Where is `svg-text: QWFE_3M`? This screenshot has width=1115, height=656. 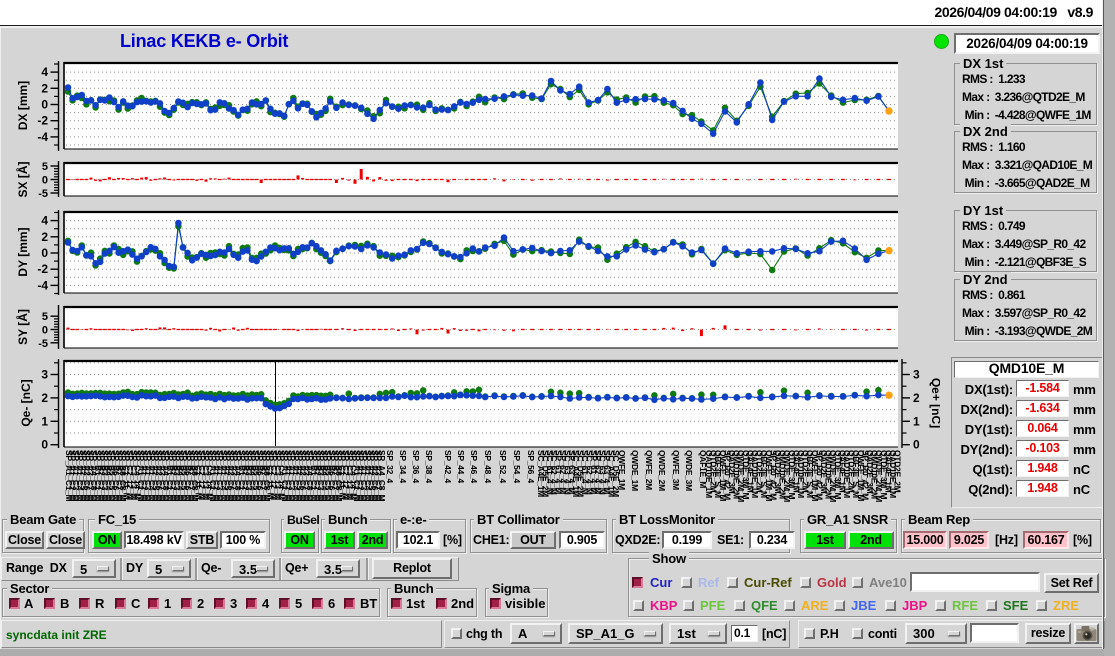 svg-text: QWFE_3M is located at coordinates (676, 470).